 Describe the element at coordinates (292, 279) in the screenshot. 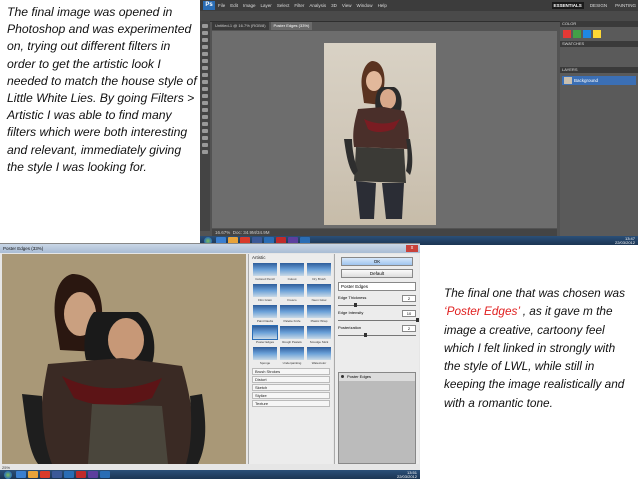

I see `thumbnail-label: Cutout` at that location.